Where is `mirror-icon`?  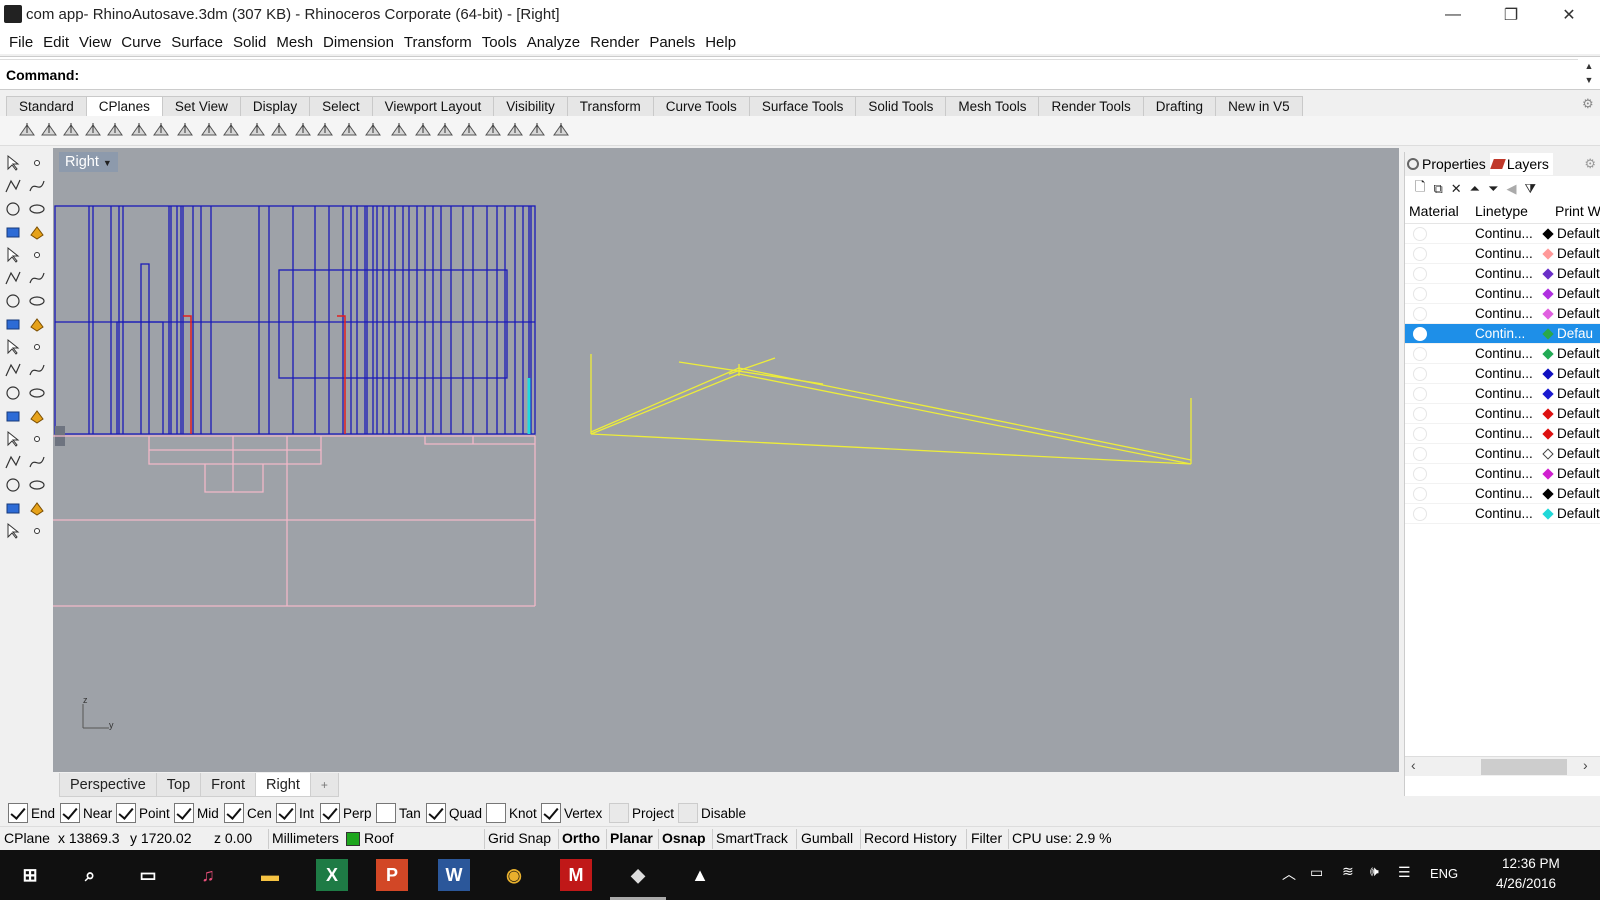 mirror-icon is located at coordinates (37, 416).